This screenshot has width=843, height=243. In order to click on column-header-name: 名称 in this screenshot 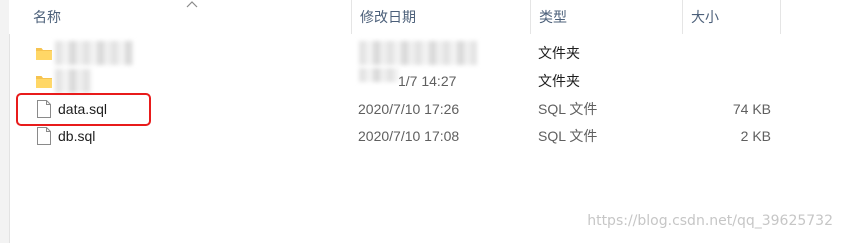, I will do `click(188, 17)`.